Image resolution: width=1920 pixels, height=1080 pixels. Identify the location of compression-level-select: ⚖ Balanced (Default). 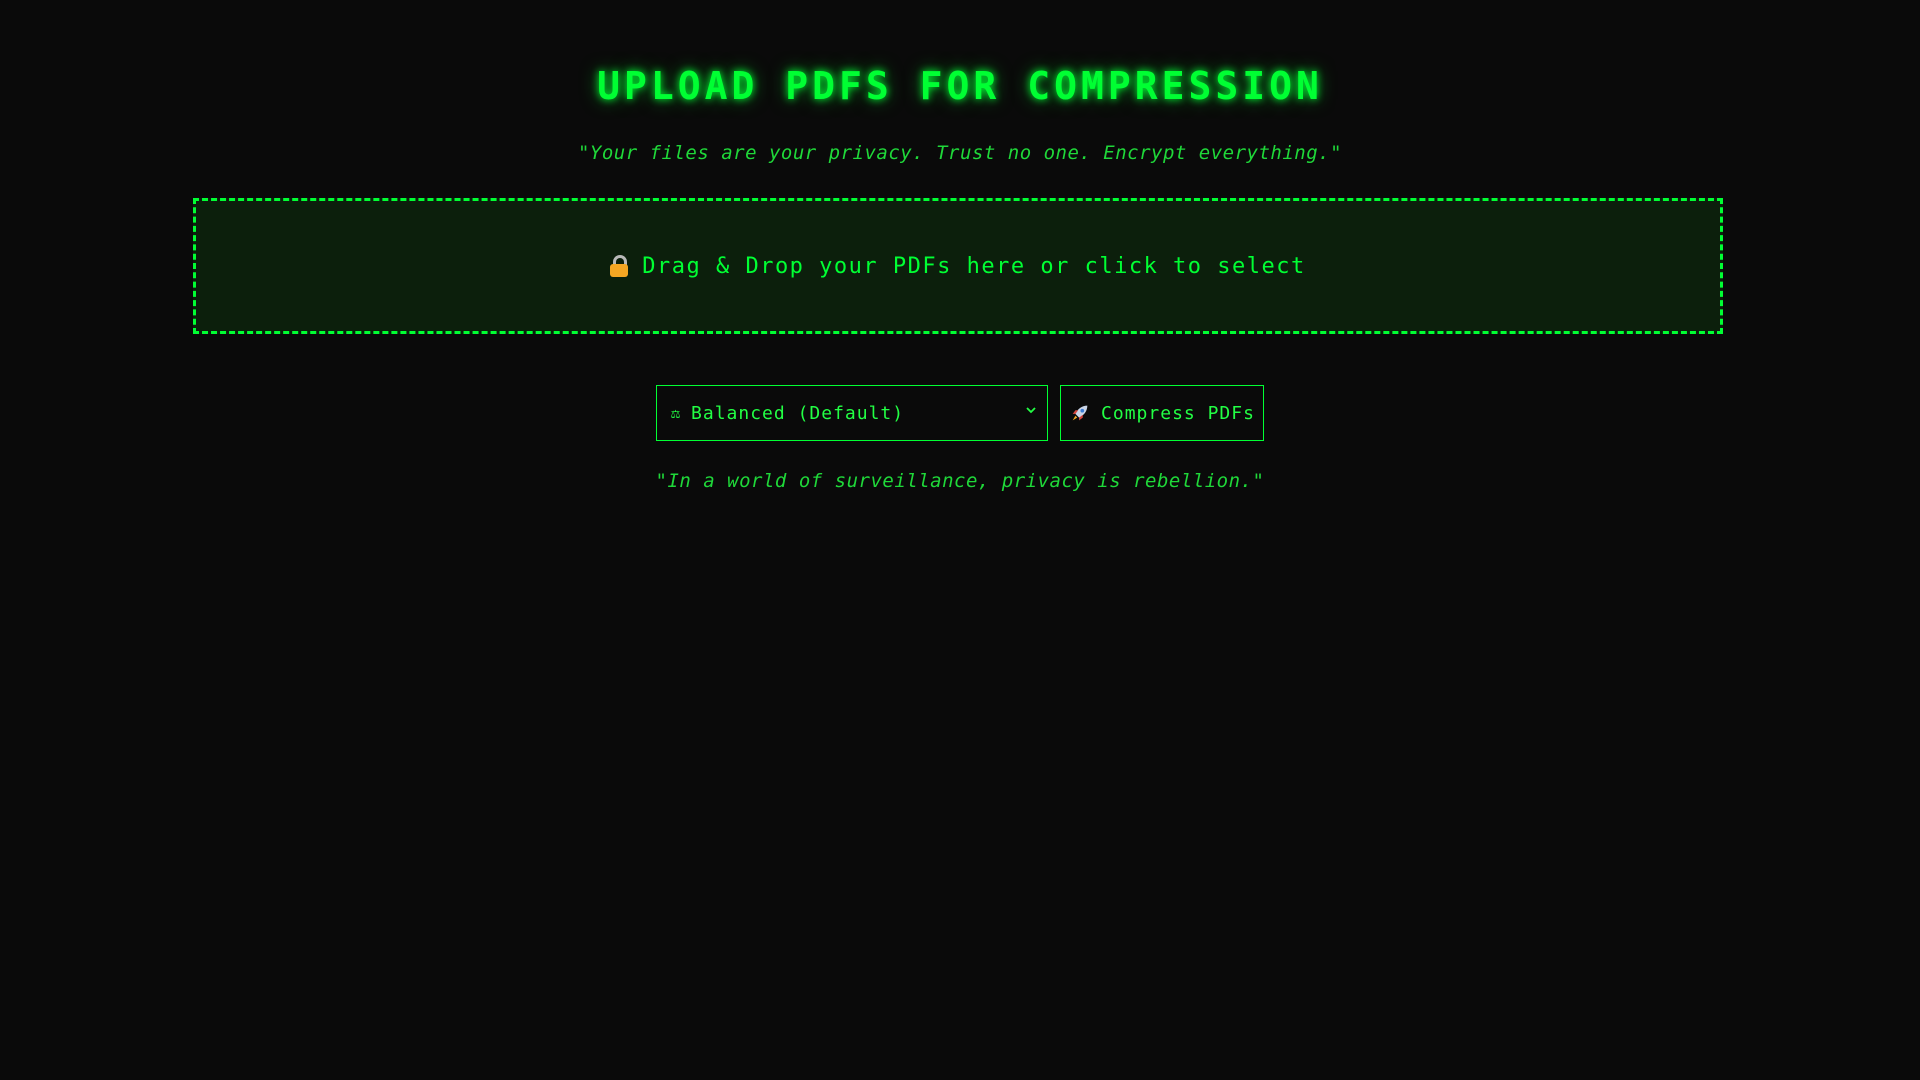
(852, 413).